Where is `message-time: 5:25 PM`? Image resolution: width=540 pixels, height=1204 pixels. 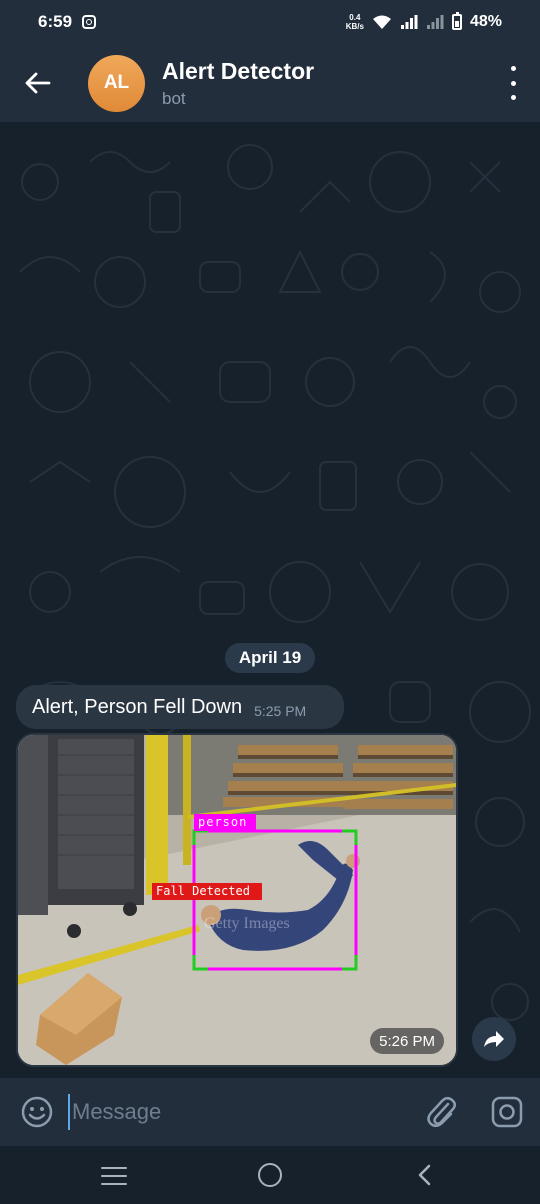
message-time: 5:25 PM is located at coordinates (280, 711).